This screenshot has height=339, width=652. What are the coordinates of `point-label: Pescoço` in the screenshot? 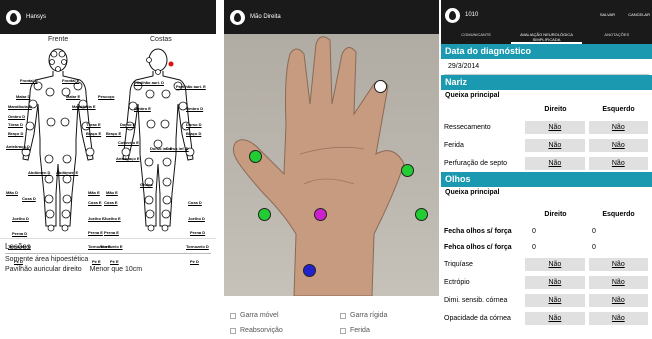 It's located at (106, 96).